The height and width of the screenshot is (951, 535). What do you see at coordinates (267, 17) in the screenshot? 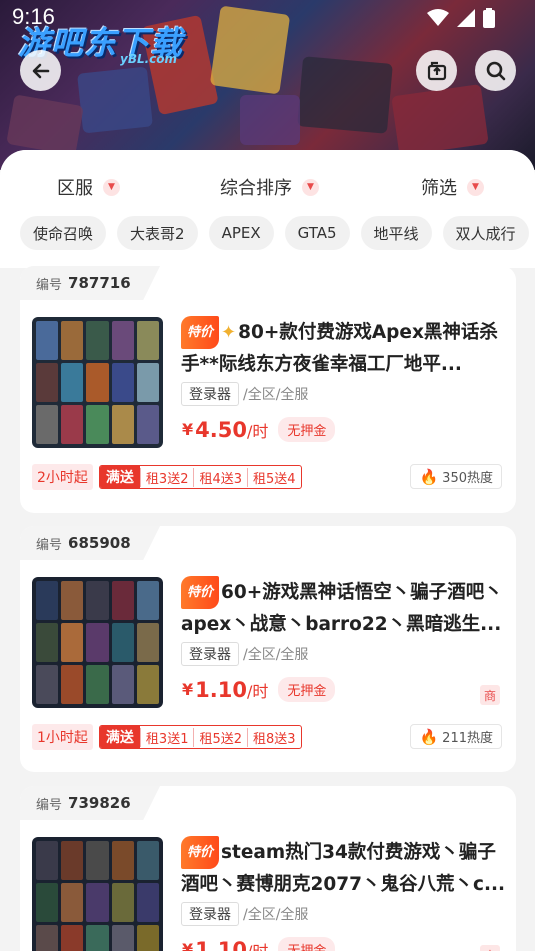
I see `status-bar: 9:16` at bounding box center [267, 17].